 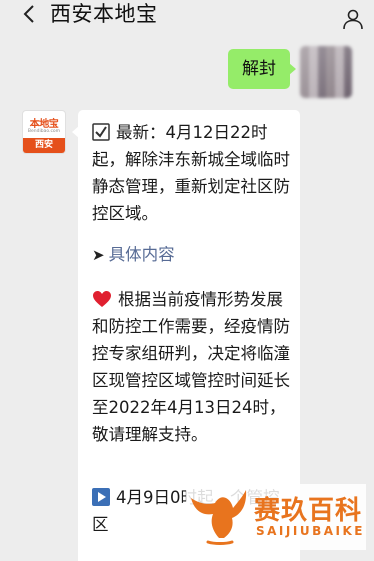 What do you see at coordinates (310, 531) in the screenshot?
I see `watermark-subtitle: SAIJIUBAIKE` at bounding box center [310, 531].